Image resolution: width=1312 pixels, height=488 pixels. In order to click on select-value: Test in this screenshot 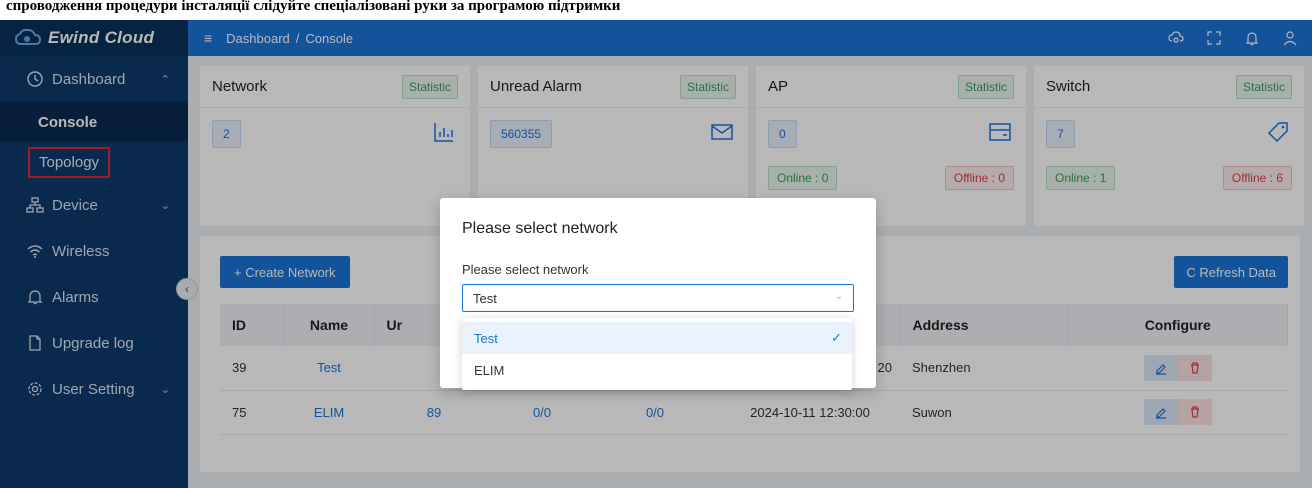, I will do `click(485, 298)`.